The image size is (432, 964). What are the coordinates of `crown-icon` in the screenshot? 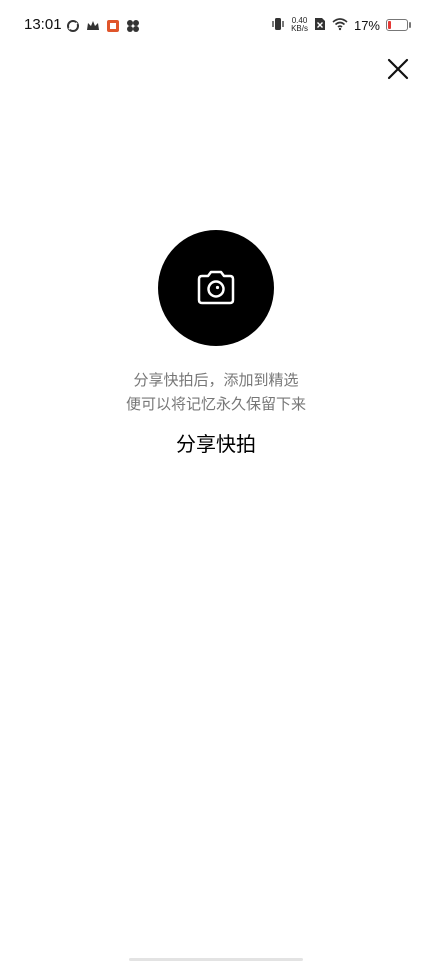 It's located at (93, 25).